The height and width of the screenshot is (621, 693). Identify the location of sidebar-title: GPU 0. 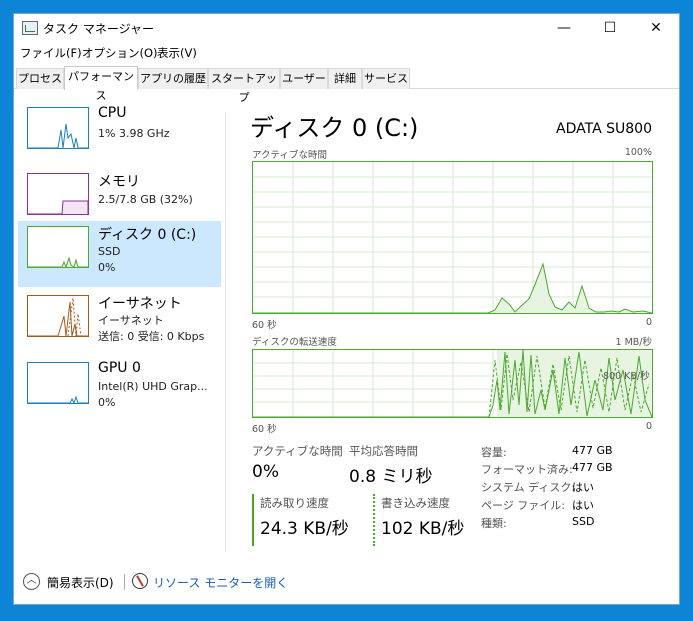
(119, 368).